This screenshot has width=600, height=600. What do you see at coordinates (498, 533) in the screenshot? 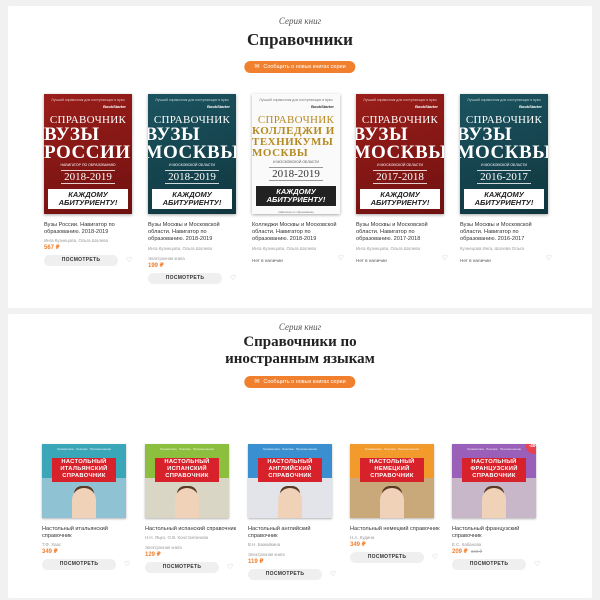
I see `book-title: Настольный французский справочник` at bounding box center [498, 533].